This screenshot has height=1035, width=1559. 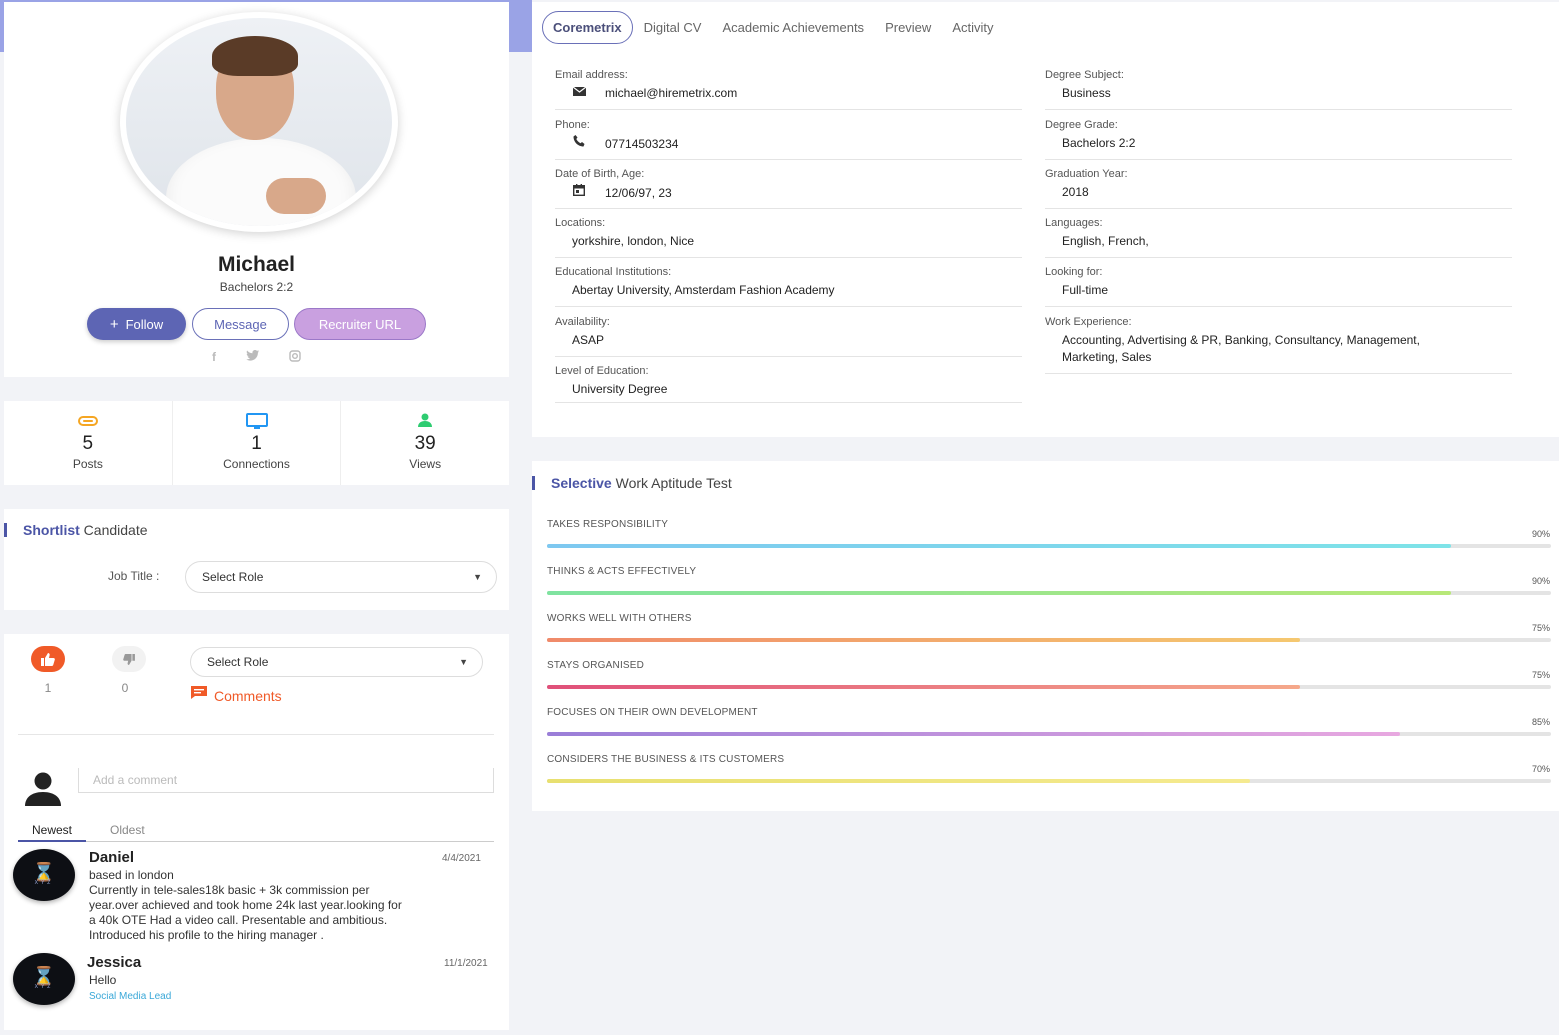 What do you see at coordinates (600, 174) in the screenshot?
I see `field-label: Date of Birth, Age:` at bounding box center [600, 174].